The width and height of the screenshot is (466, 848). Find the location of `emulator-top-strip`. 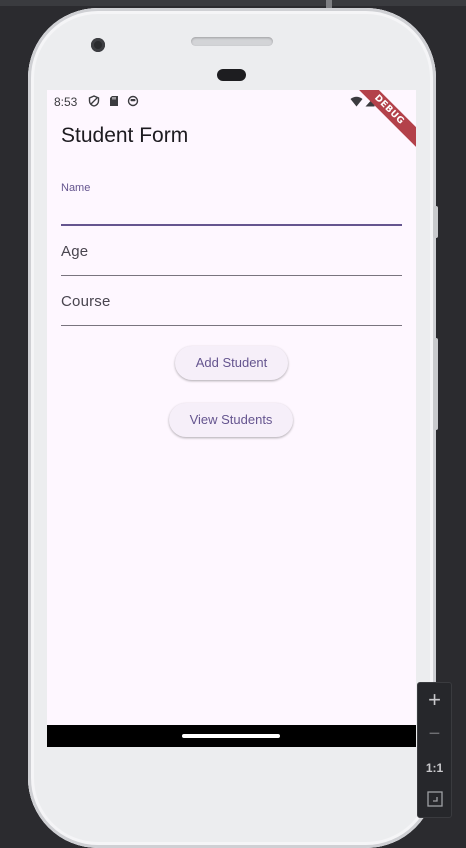

emulator-top-strip is located at coordinates (233, 4).